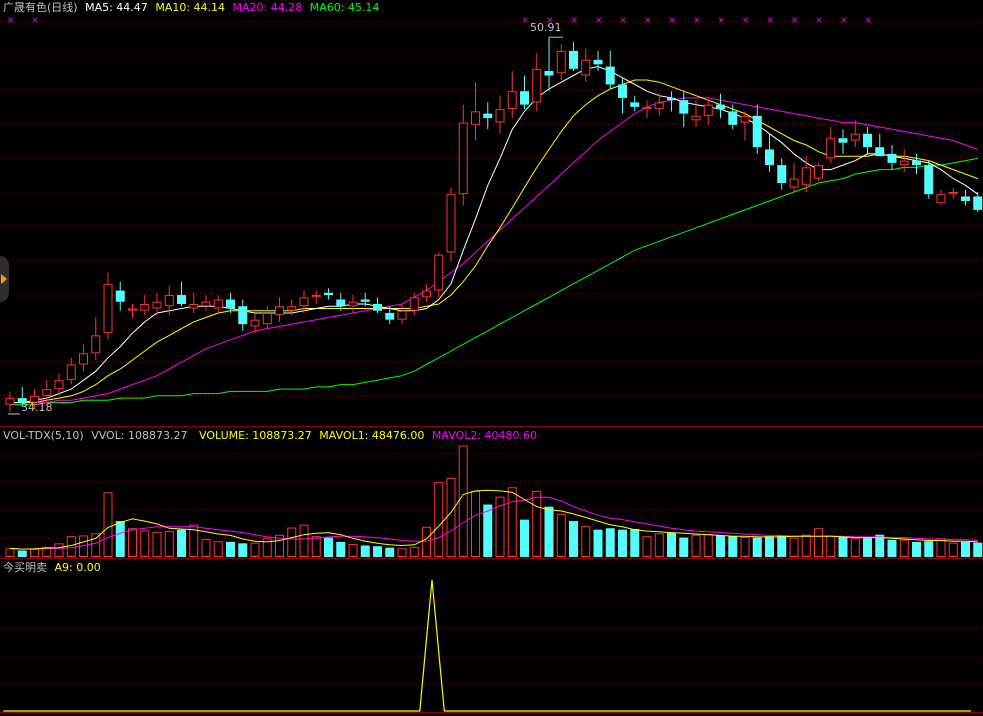 This screenshot has height=716, width=983. I want to click on vvol-label: VVOL: 108873.27, so click(139, 435).